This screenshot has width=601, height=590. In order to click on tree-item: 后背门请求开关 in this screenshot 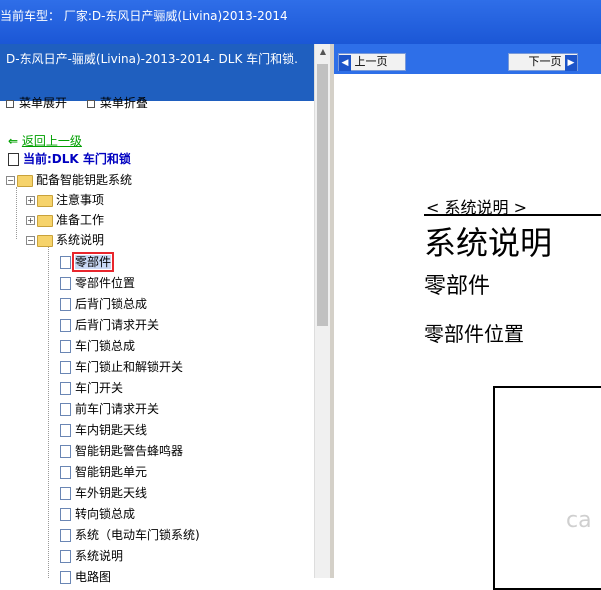, I will do `click(109, 325)`.